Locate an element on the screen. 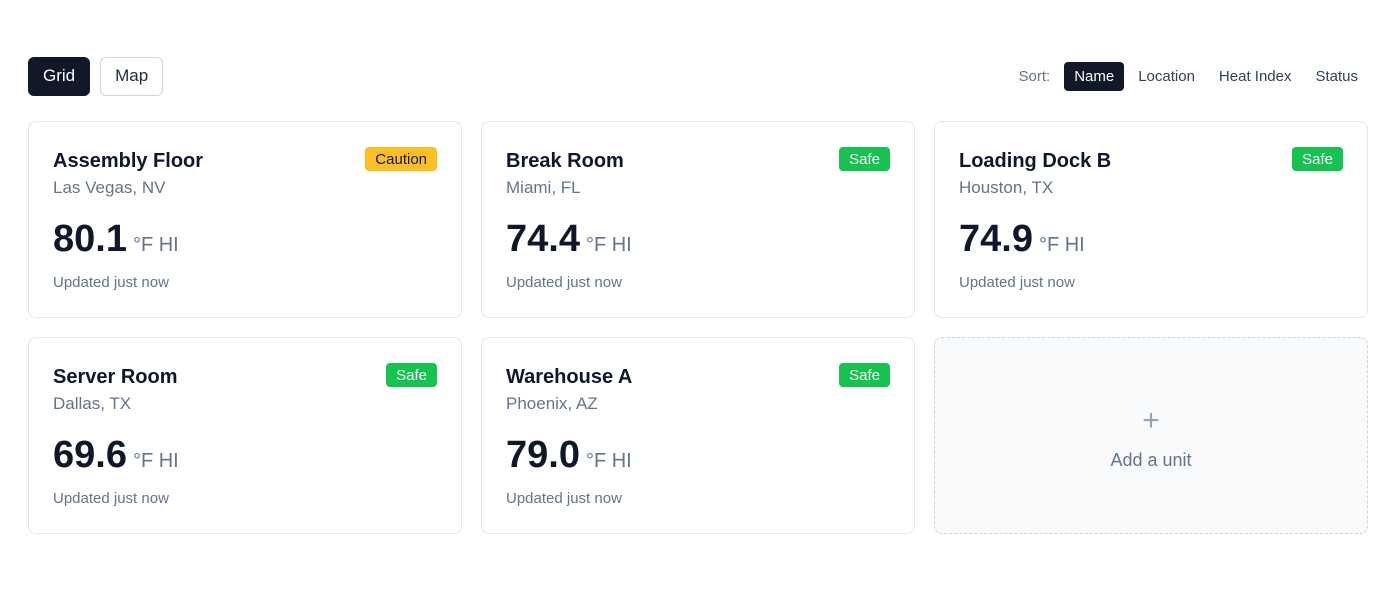  heat-index-reading: 80.1 °F HI is located at coordinates (116, 239).